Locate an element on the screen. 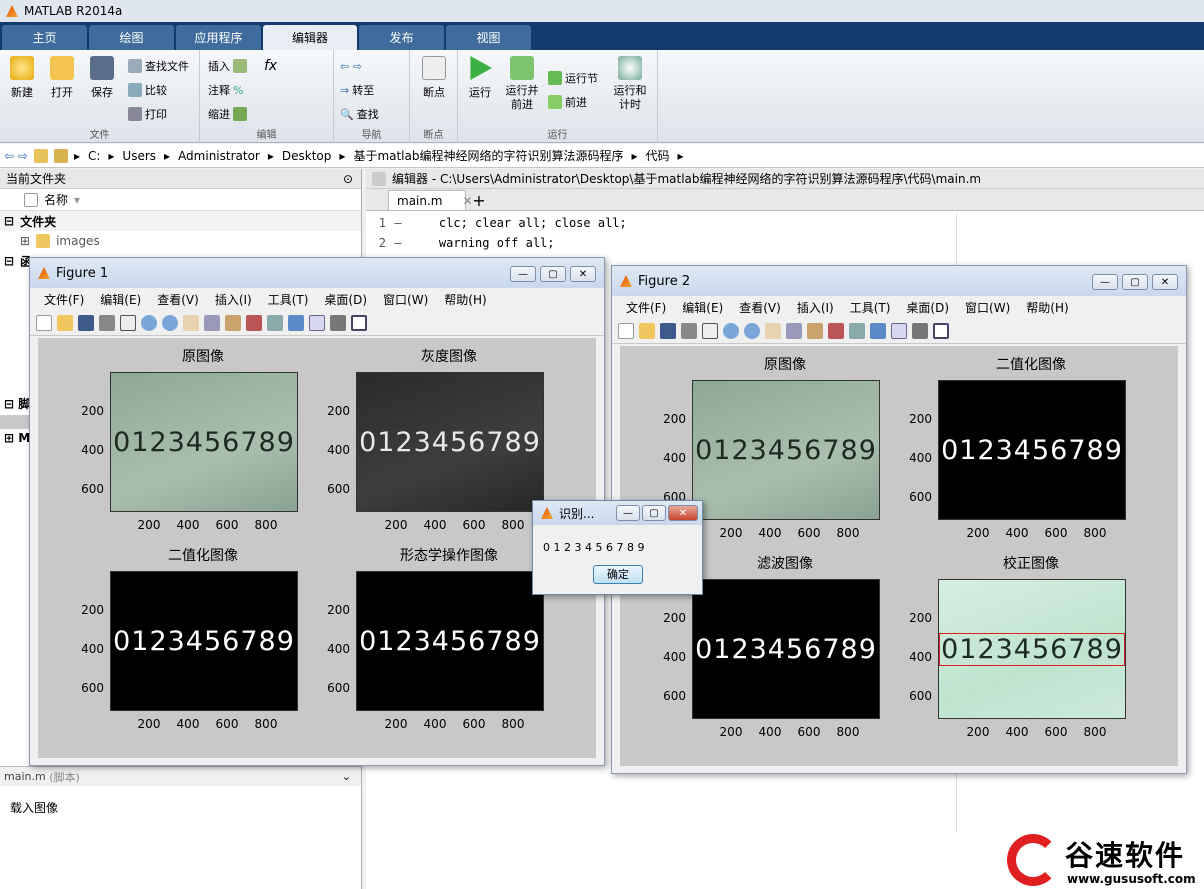  m-section: ⊞ M is located at coordinates (17, 438).